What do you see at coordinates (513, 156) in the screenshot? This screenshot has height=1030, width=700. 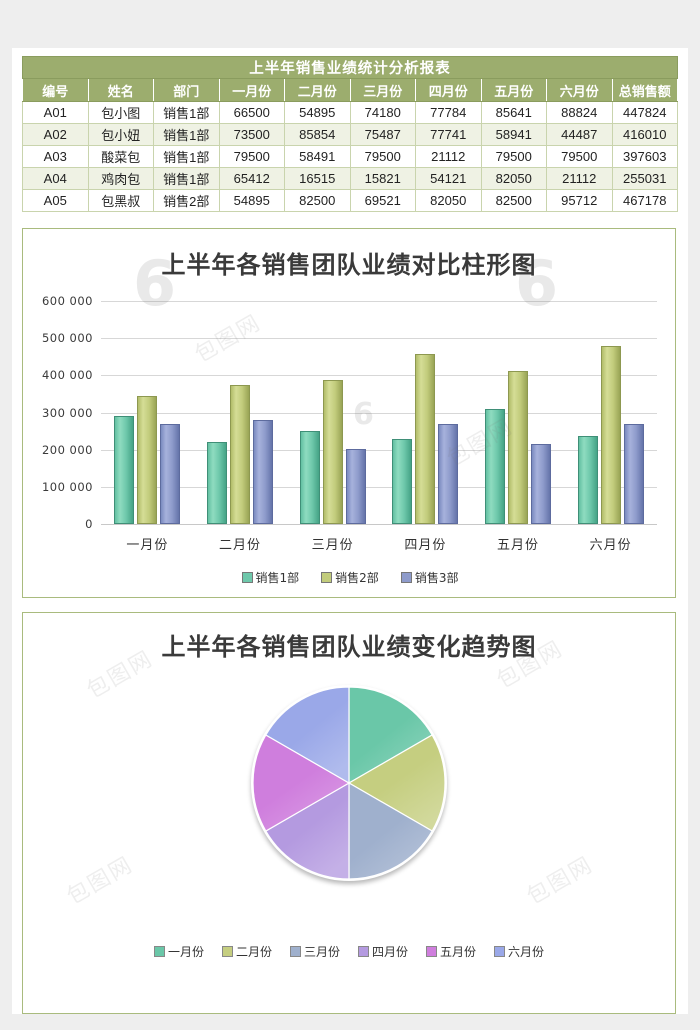 I see `cell-may: 79500` at bounding box center [513, 156].